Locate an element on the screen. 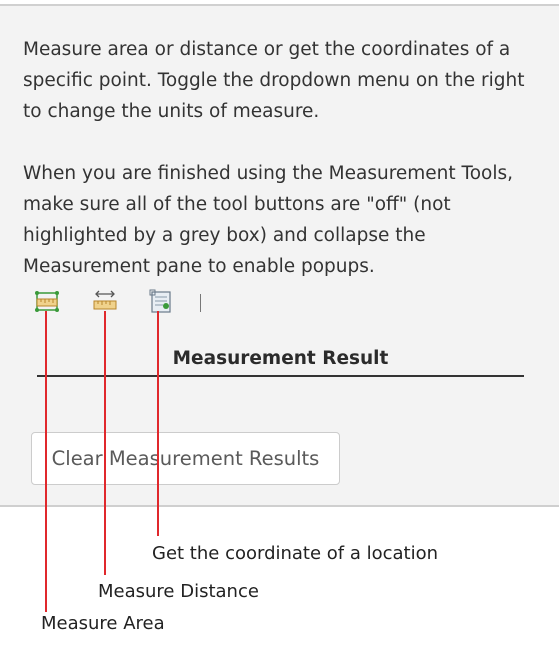 This screenshot has height=649, width=559. location-callout-line is located at coordinates (158, 423).